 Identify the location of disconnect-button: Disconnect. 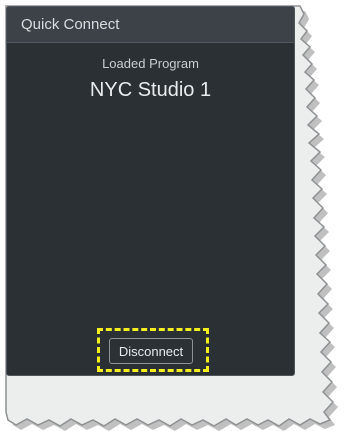
(151, 351).